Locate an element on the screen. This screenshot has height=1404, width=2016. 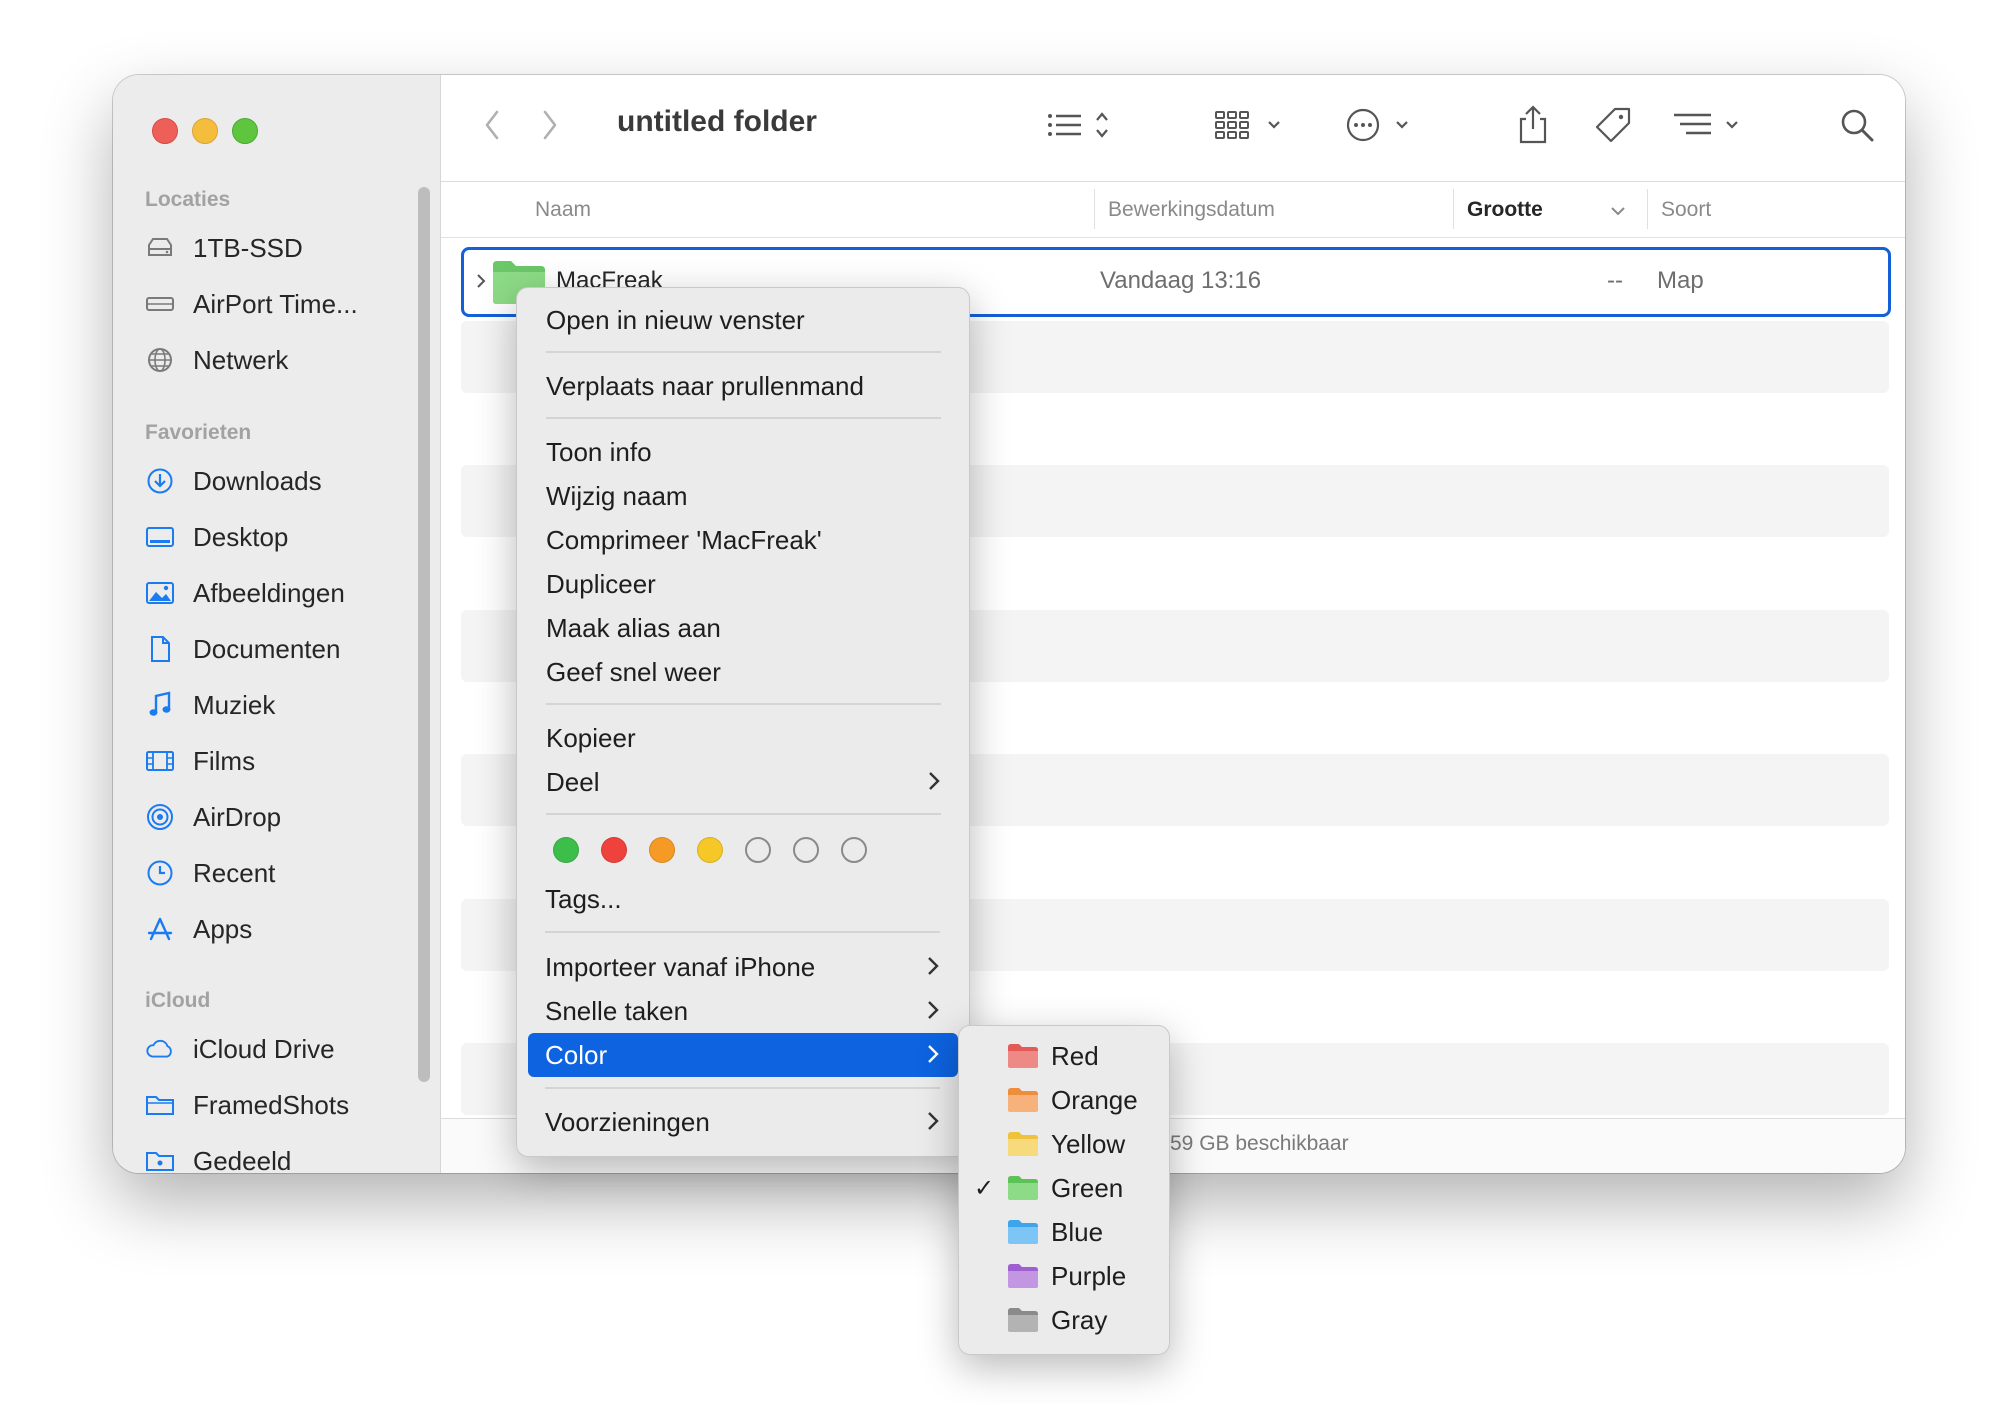
color-option-orange: Orange is located at coordinates (1064, 1100).